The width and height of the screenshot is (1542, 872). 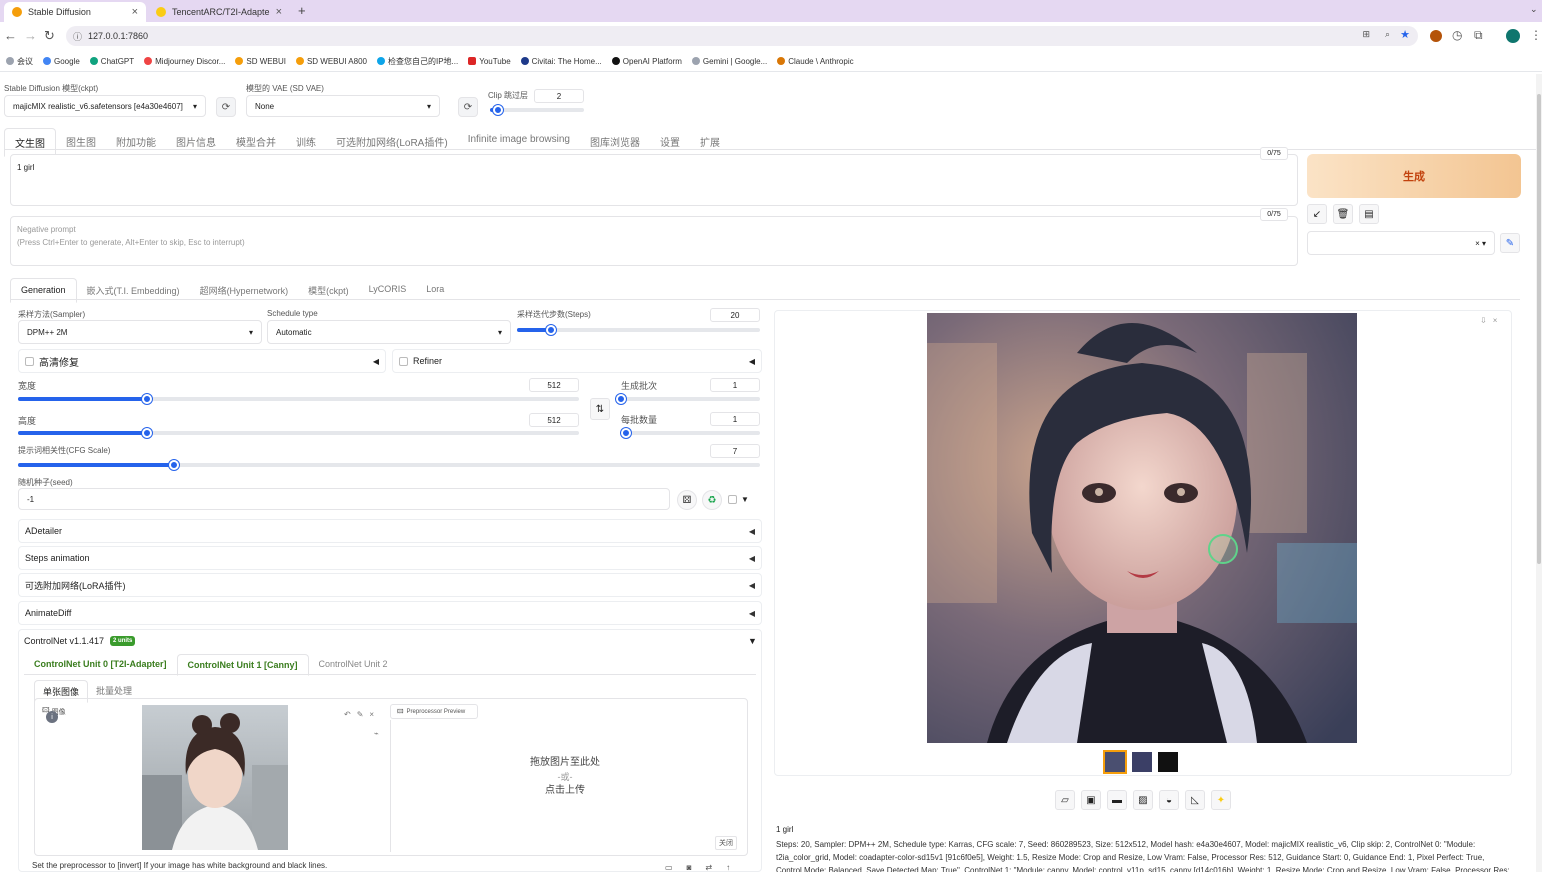 What do you see at coordinates (1117, 800) in the screenshot?
I see `zip-button: ▬` at bounding box center [1117, 800].